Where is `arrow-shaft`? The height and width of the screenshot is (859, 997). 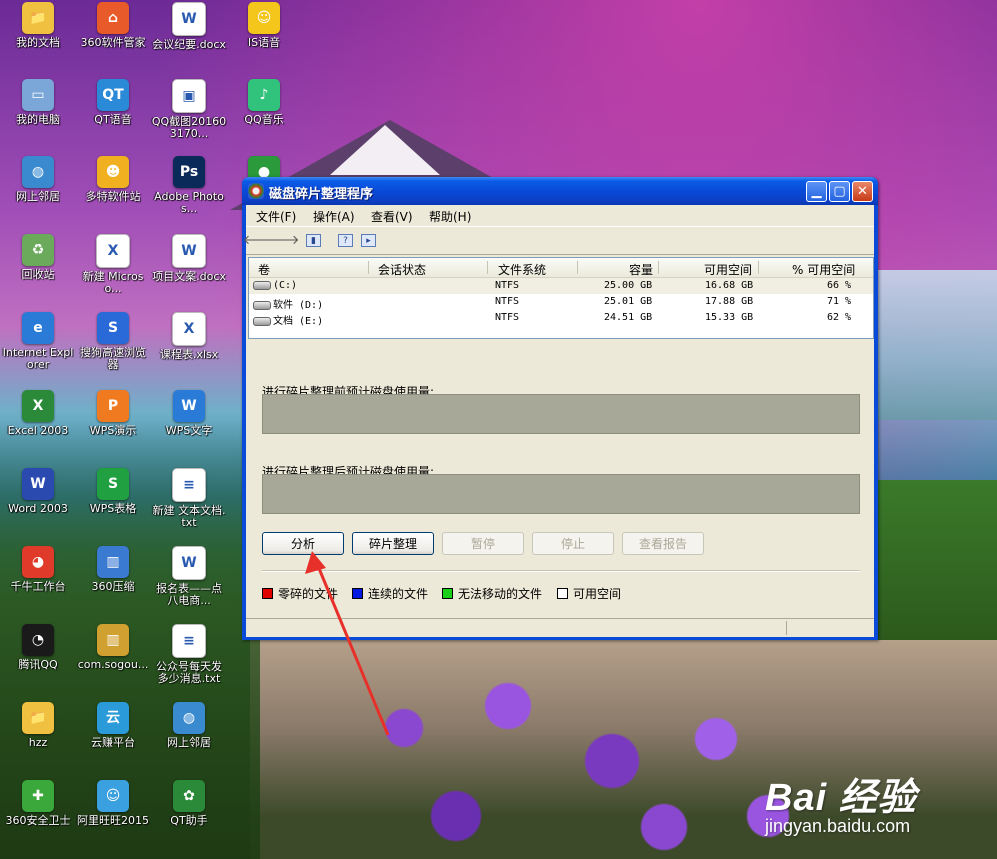 arrow-shaft is located at coordinates (353, 650).